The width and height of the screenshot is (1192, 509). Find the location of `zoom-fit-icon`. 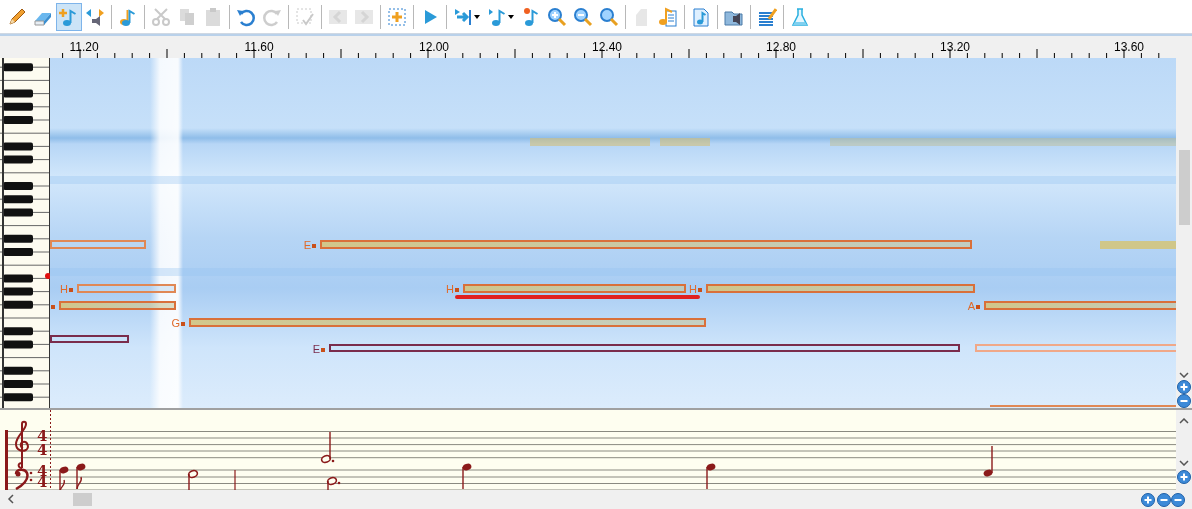

zoom-fit-icon is located at coordinates (609, 16).